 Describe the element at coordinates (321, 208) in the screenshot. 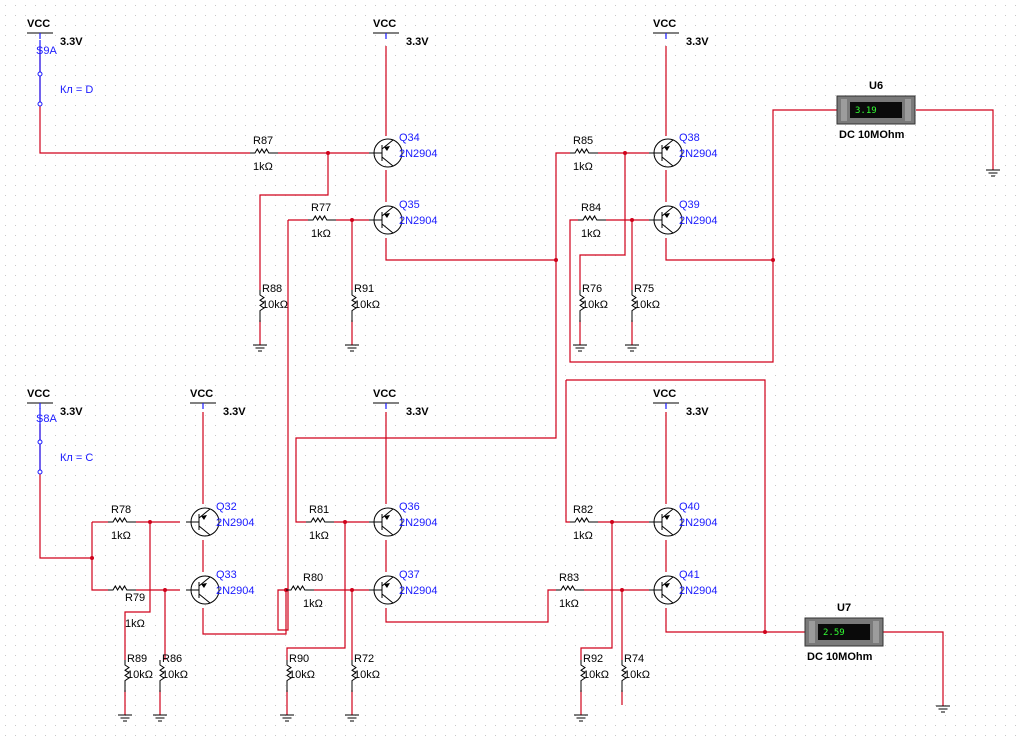

I see `resistor-ref: R77` at that location.